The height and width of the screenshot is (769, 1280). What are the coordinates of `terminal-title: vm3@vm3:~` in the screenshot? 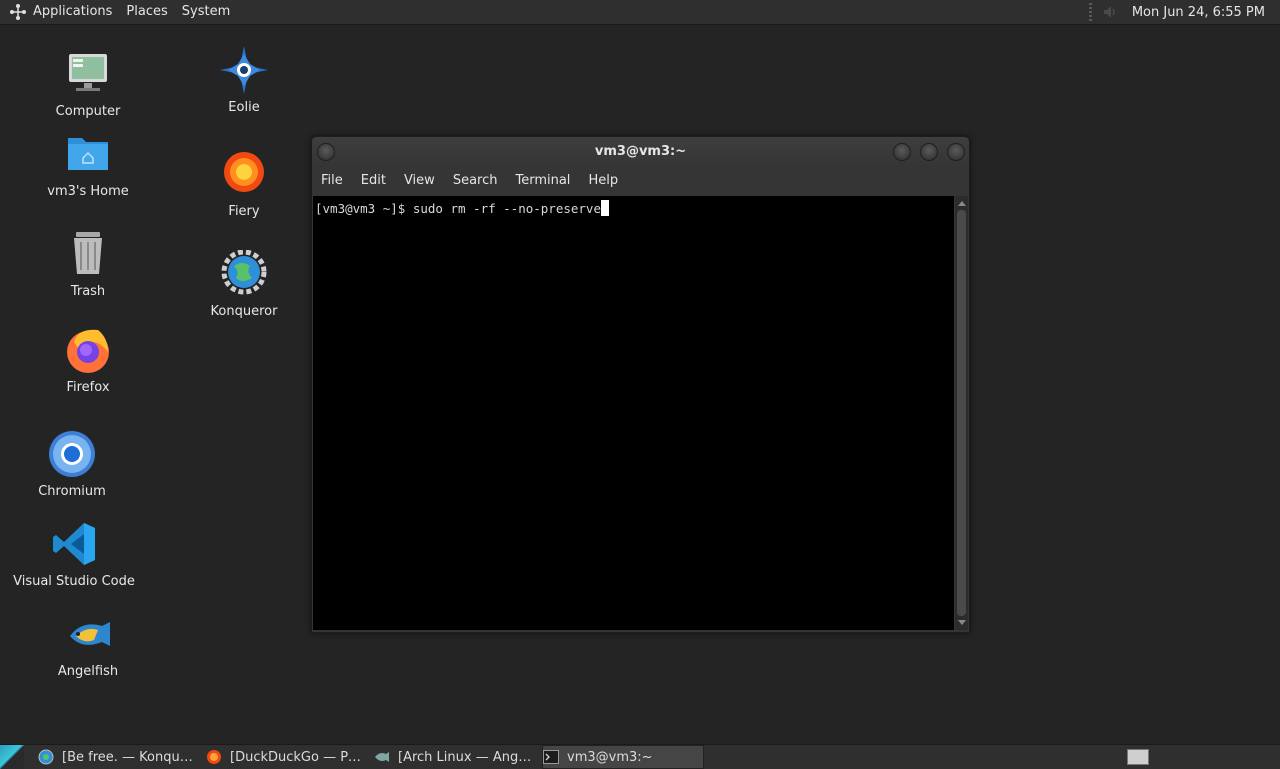 It's located at (640, 151).